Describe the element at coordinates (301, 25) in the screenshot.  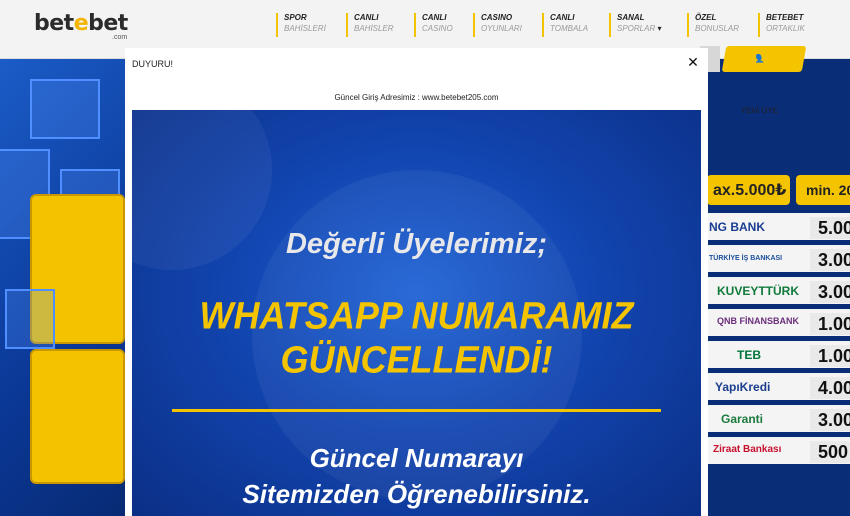
I see `nav-spor-bahisleri: SPOR BAHİSLERİ` at that location.